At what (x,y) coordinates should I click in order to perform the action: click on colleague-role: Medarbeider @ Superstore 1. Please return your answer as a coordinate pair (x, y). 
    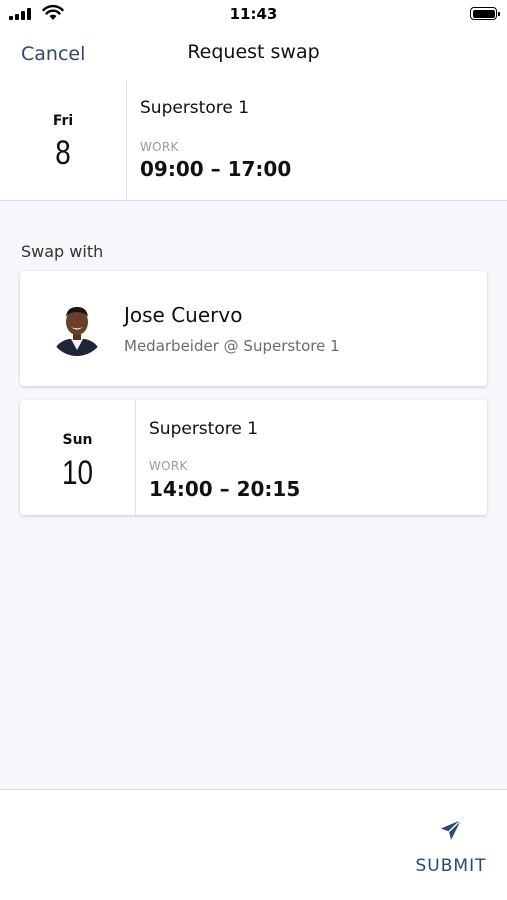
    Looking at the image, I should click on (232, 346).